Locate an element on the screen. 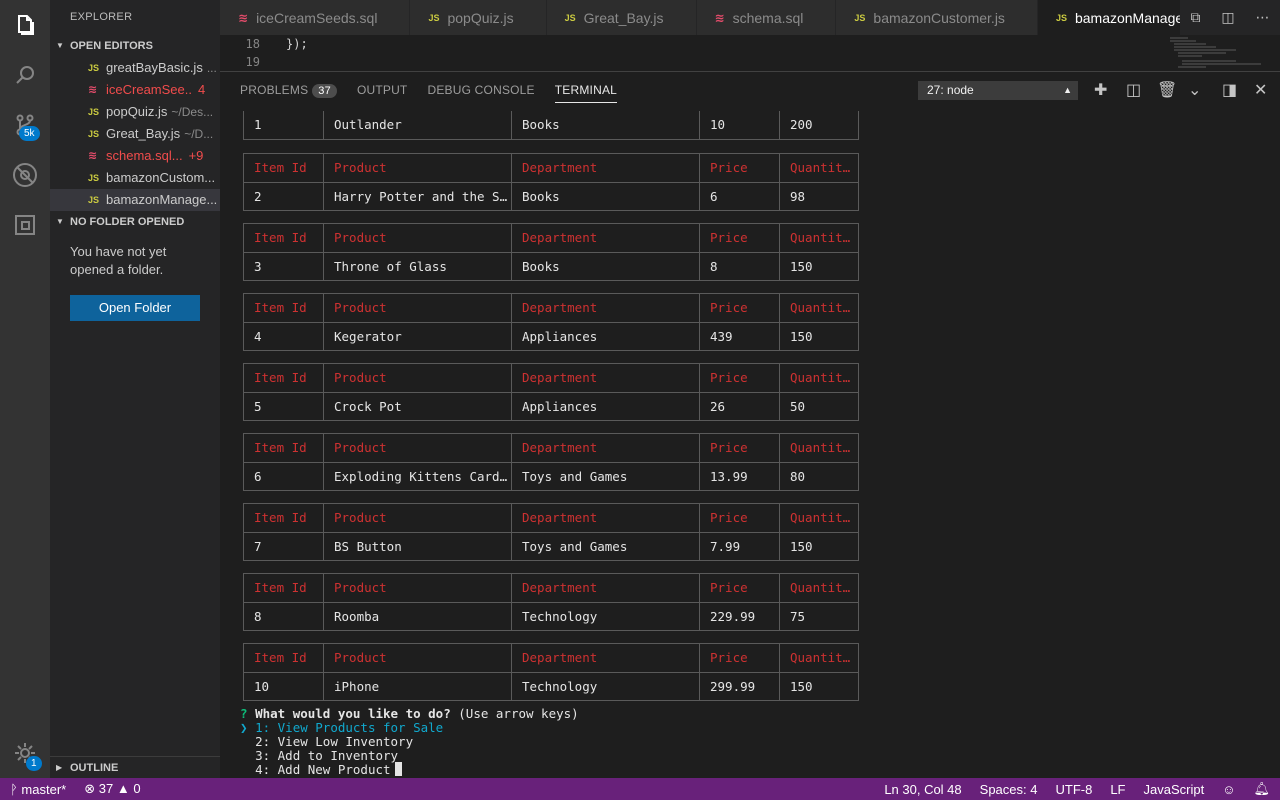  menu-option-label: 1: View Products for Sale is located at coordinates (349, 727).